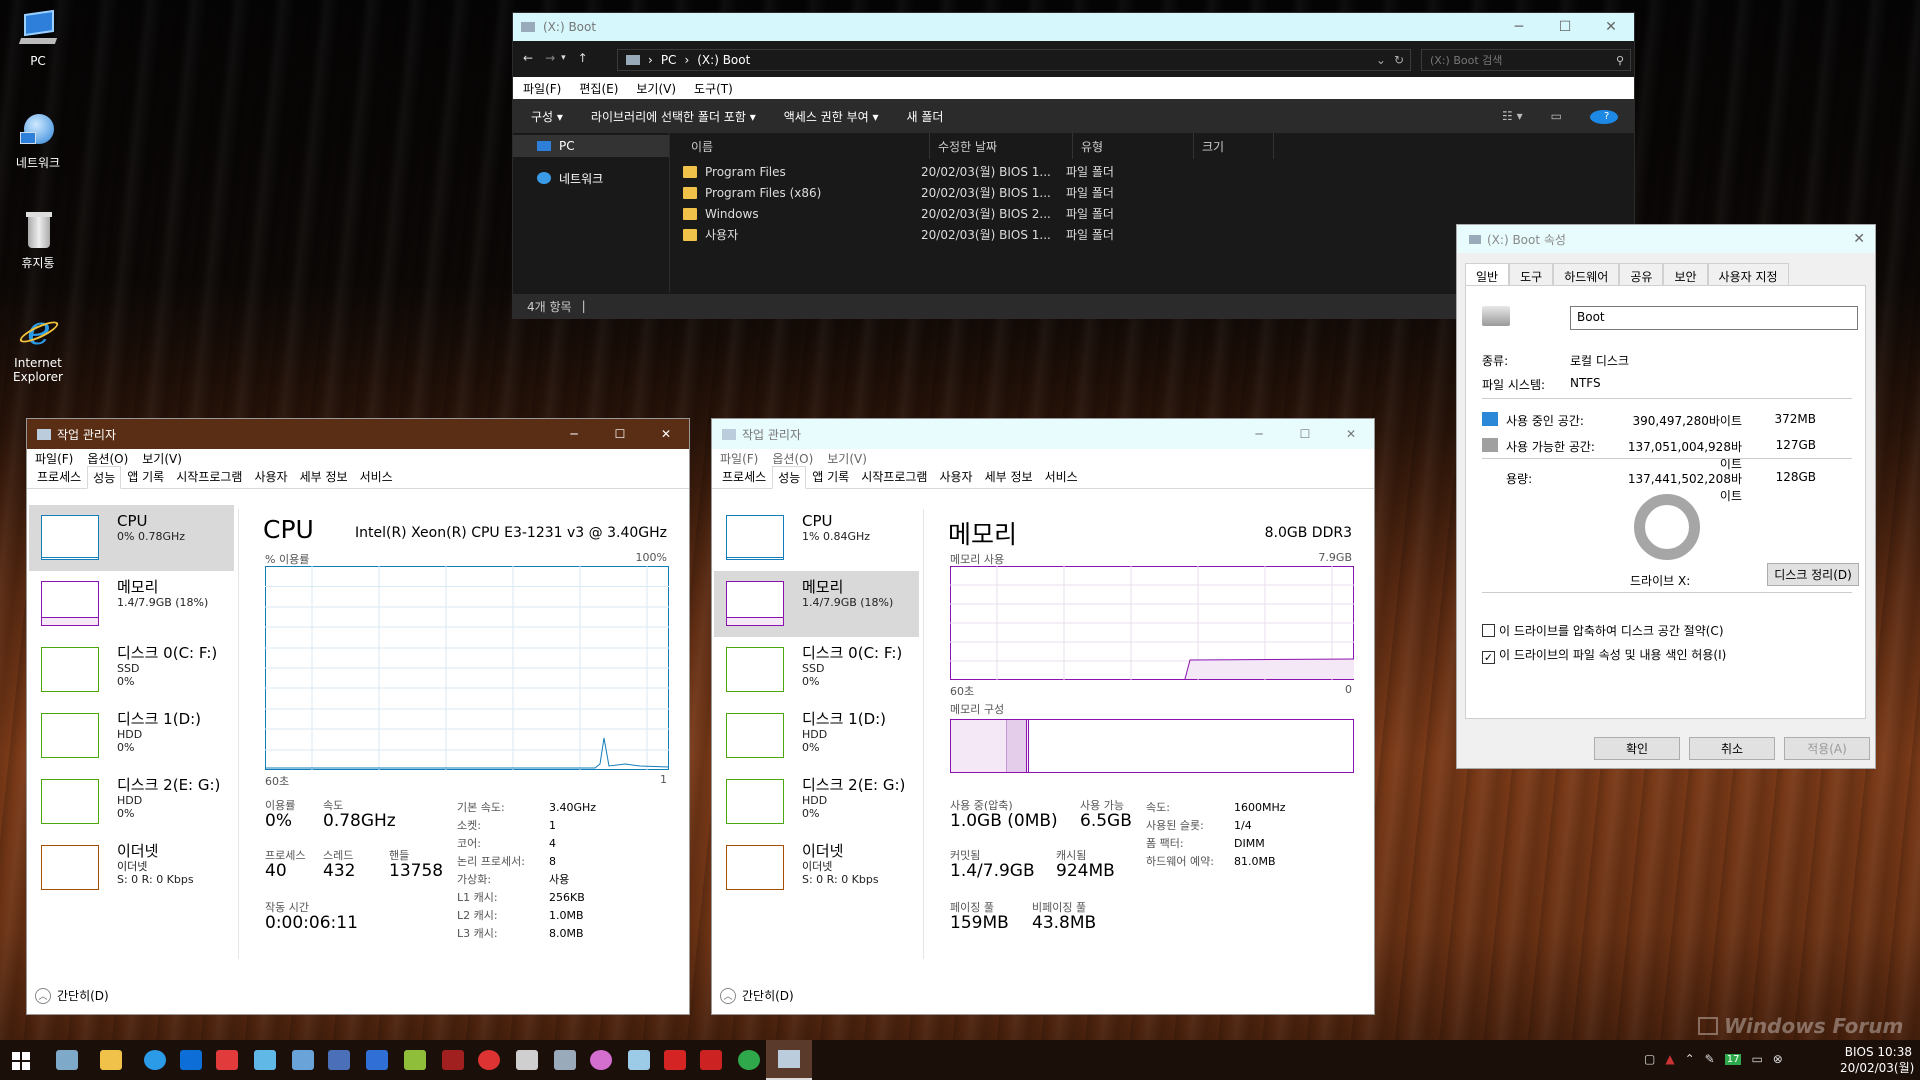 This screenshot has width=1920, height=1080. What do you see at coordinates (38, 347) in the screenshot?
I see `desktop-icon-ie: e Internet Explorer` at bounding box center [38, 347].